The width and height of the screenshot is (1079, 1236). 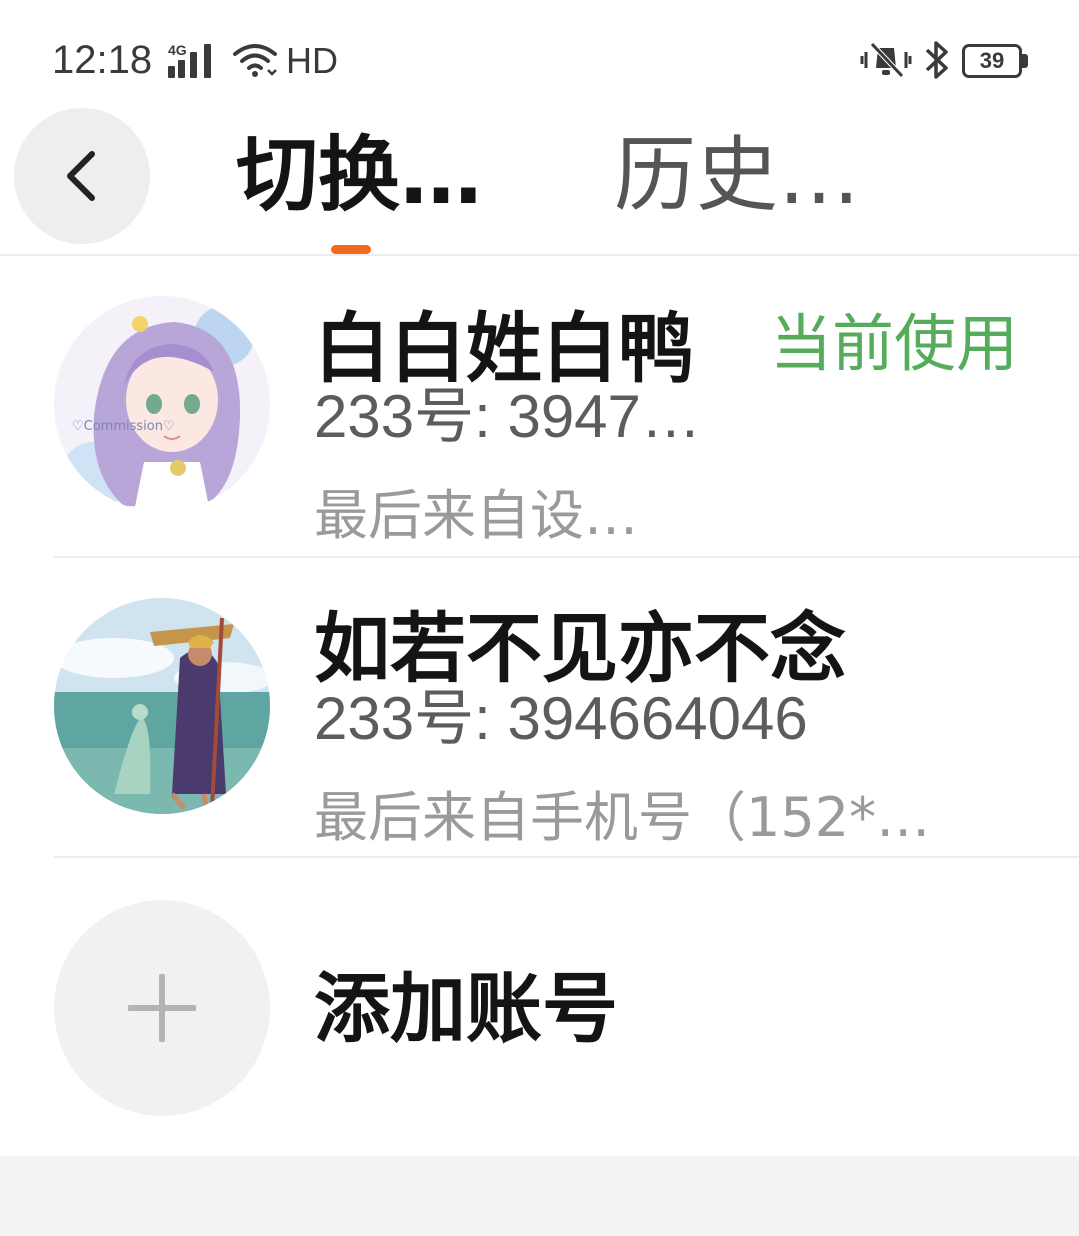 I want to click on battery-icon: 39, so click(x=995, y=61).